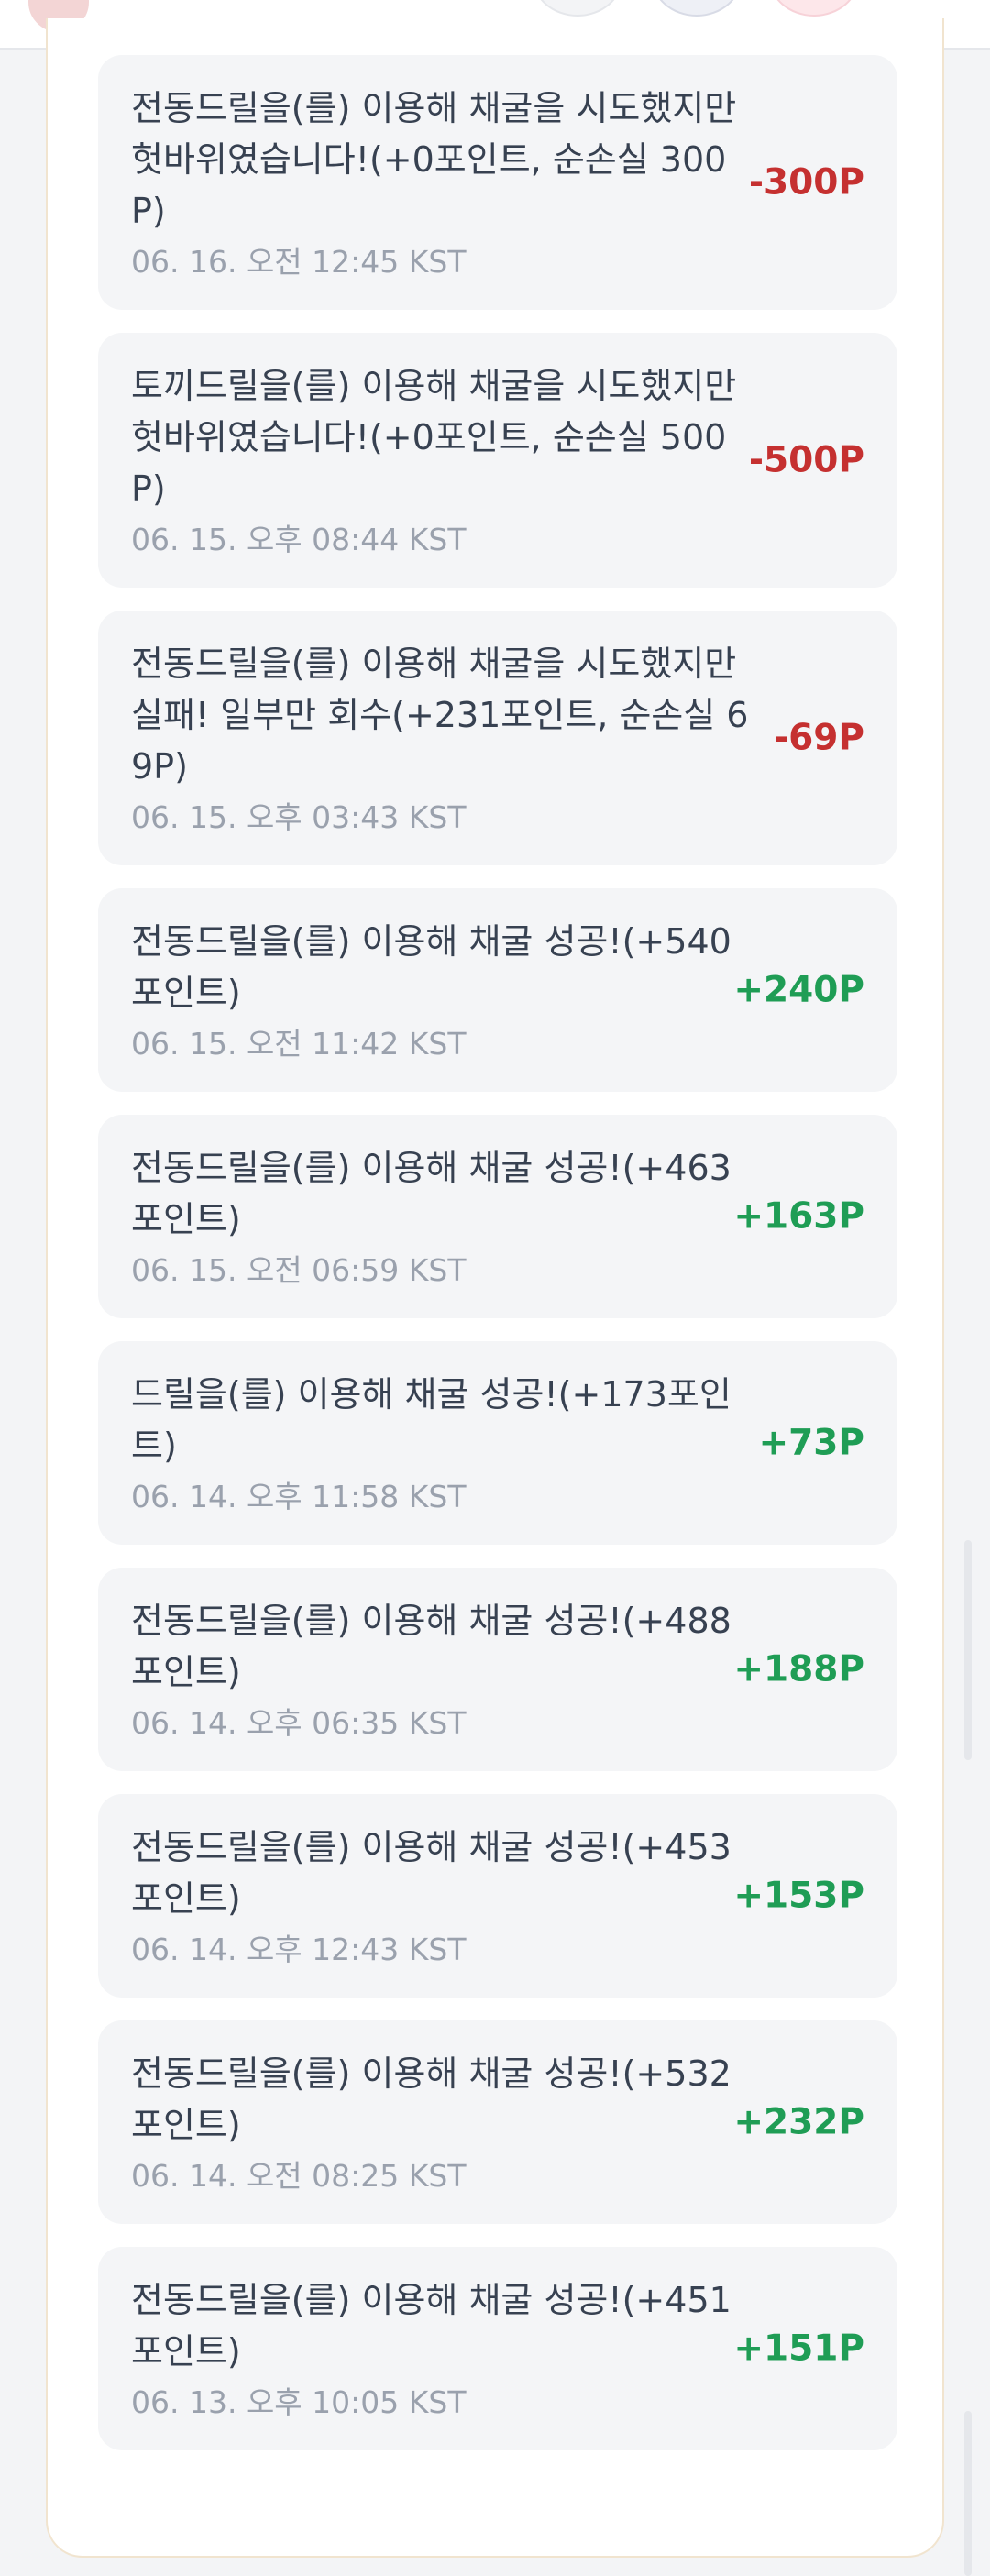 The height and width of the screenshot is (2576, 990). Describe the element at coordinates (968, 1650) in the screenshot. I see `scrollbar-thumb-upper` at that location.